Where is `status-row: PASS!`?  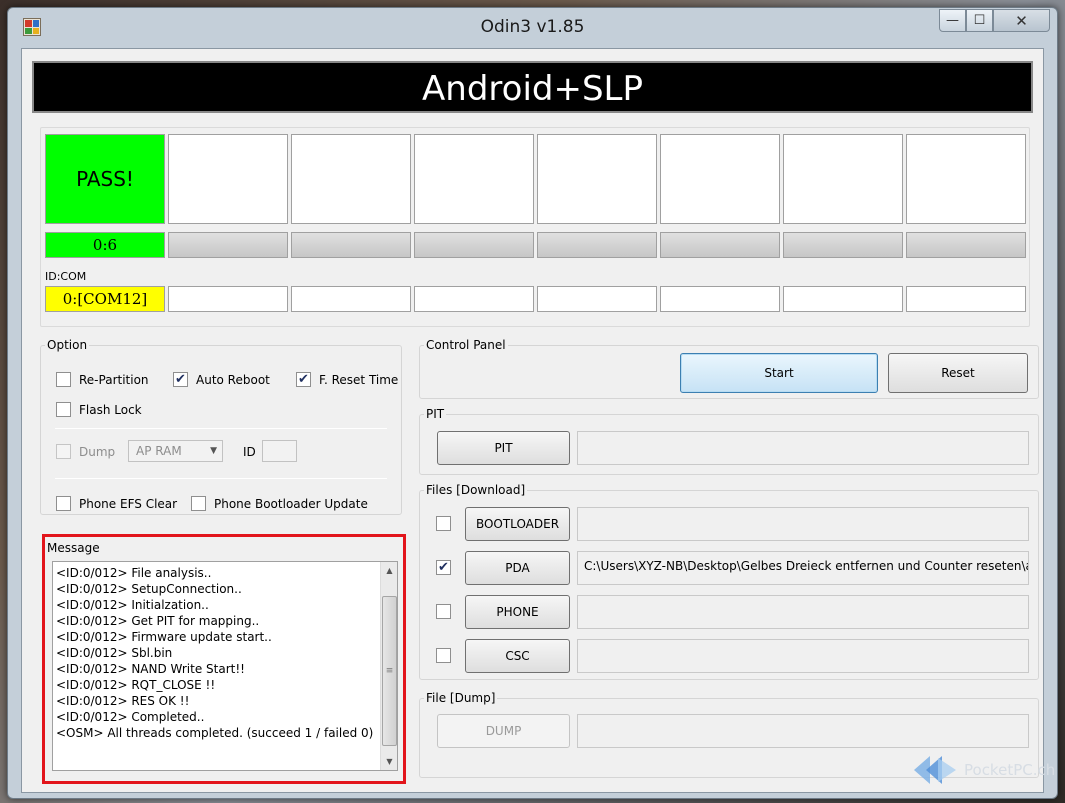 status-row: PASS! is located at coordinates (535, 179).